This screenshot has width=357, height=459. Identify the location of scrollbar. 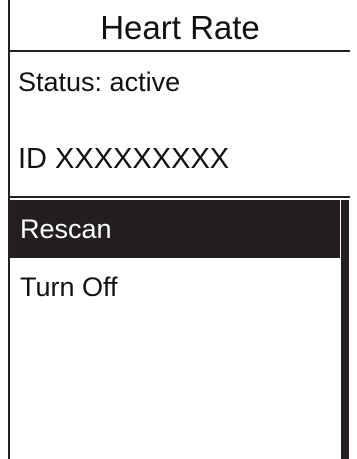
(345, 329).